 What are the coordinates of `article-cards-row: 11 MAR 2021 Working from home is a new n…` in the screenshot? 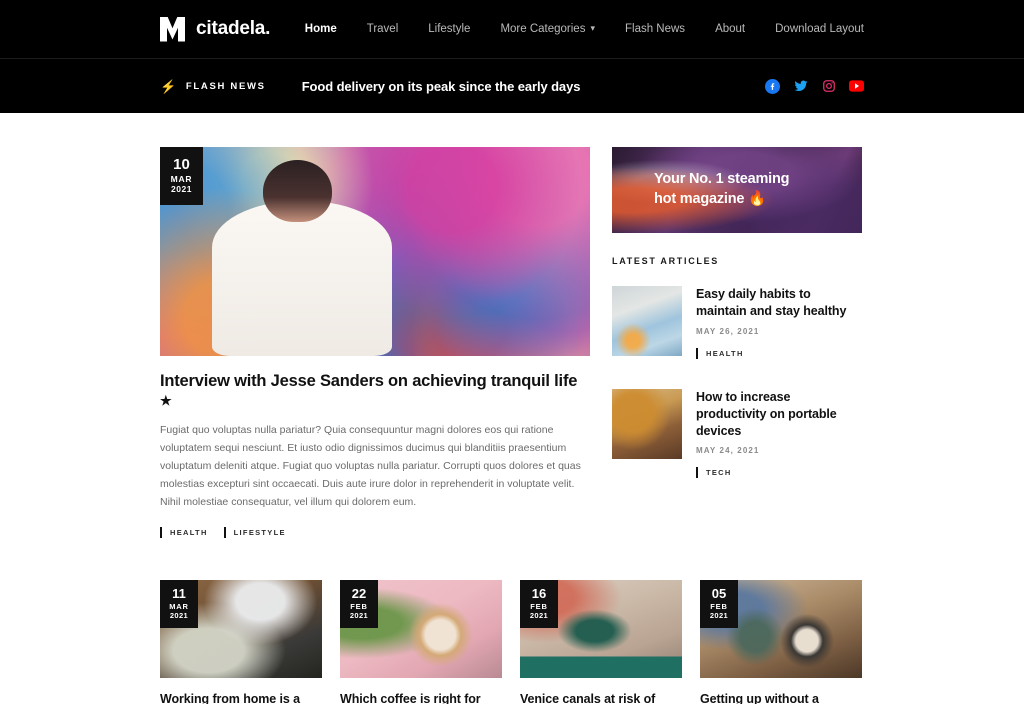 It's located at (512, 642).